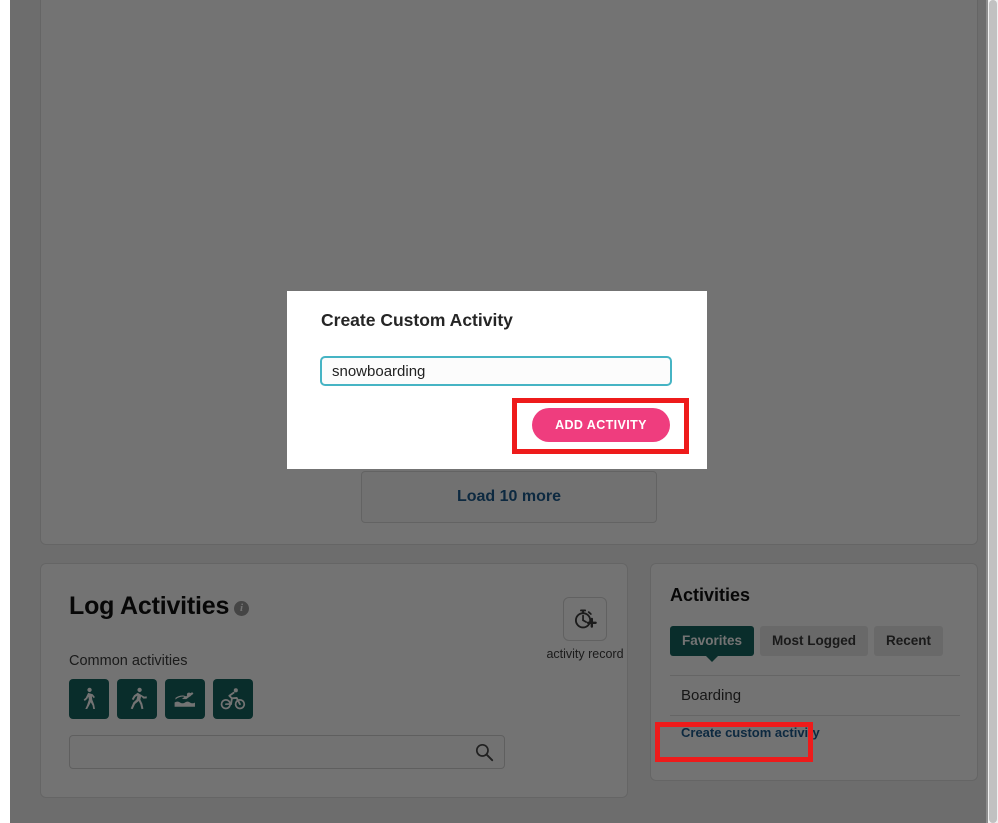  I want to click on modal-title: Create Custom Activity, so click(417, 320).